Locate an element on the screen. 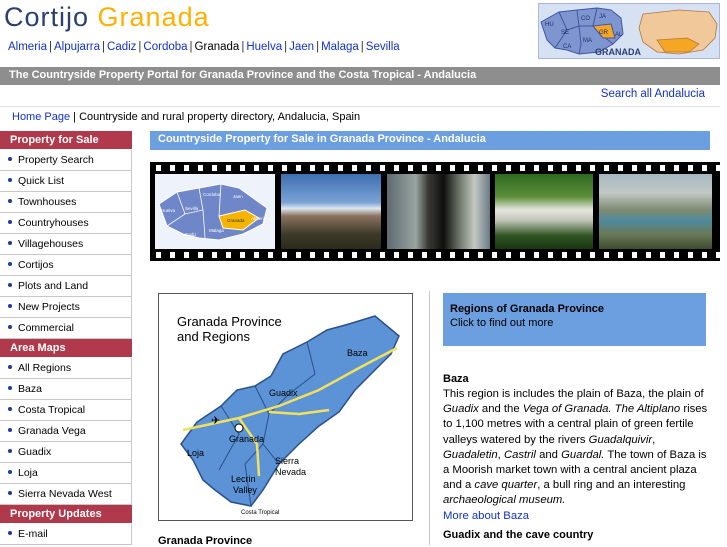 The width and height of the screenshot is (727, 547). logo-word-granada: Granada is located at coordinates (153, 17).